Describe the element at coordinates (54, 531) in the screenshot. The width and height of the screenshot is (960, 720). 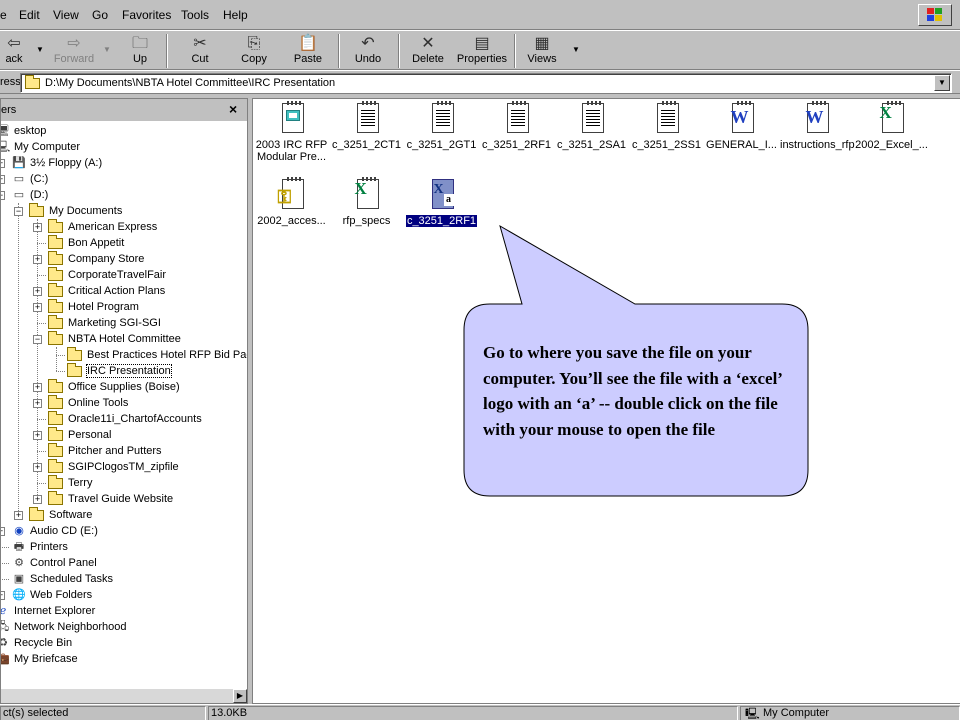
I see `tree-item: ◉ Audio CD (E:)` at that location.